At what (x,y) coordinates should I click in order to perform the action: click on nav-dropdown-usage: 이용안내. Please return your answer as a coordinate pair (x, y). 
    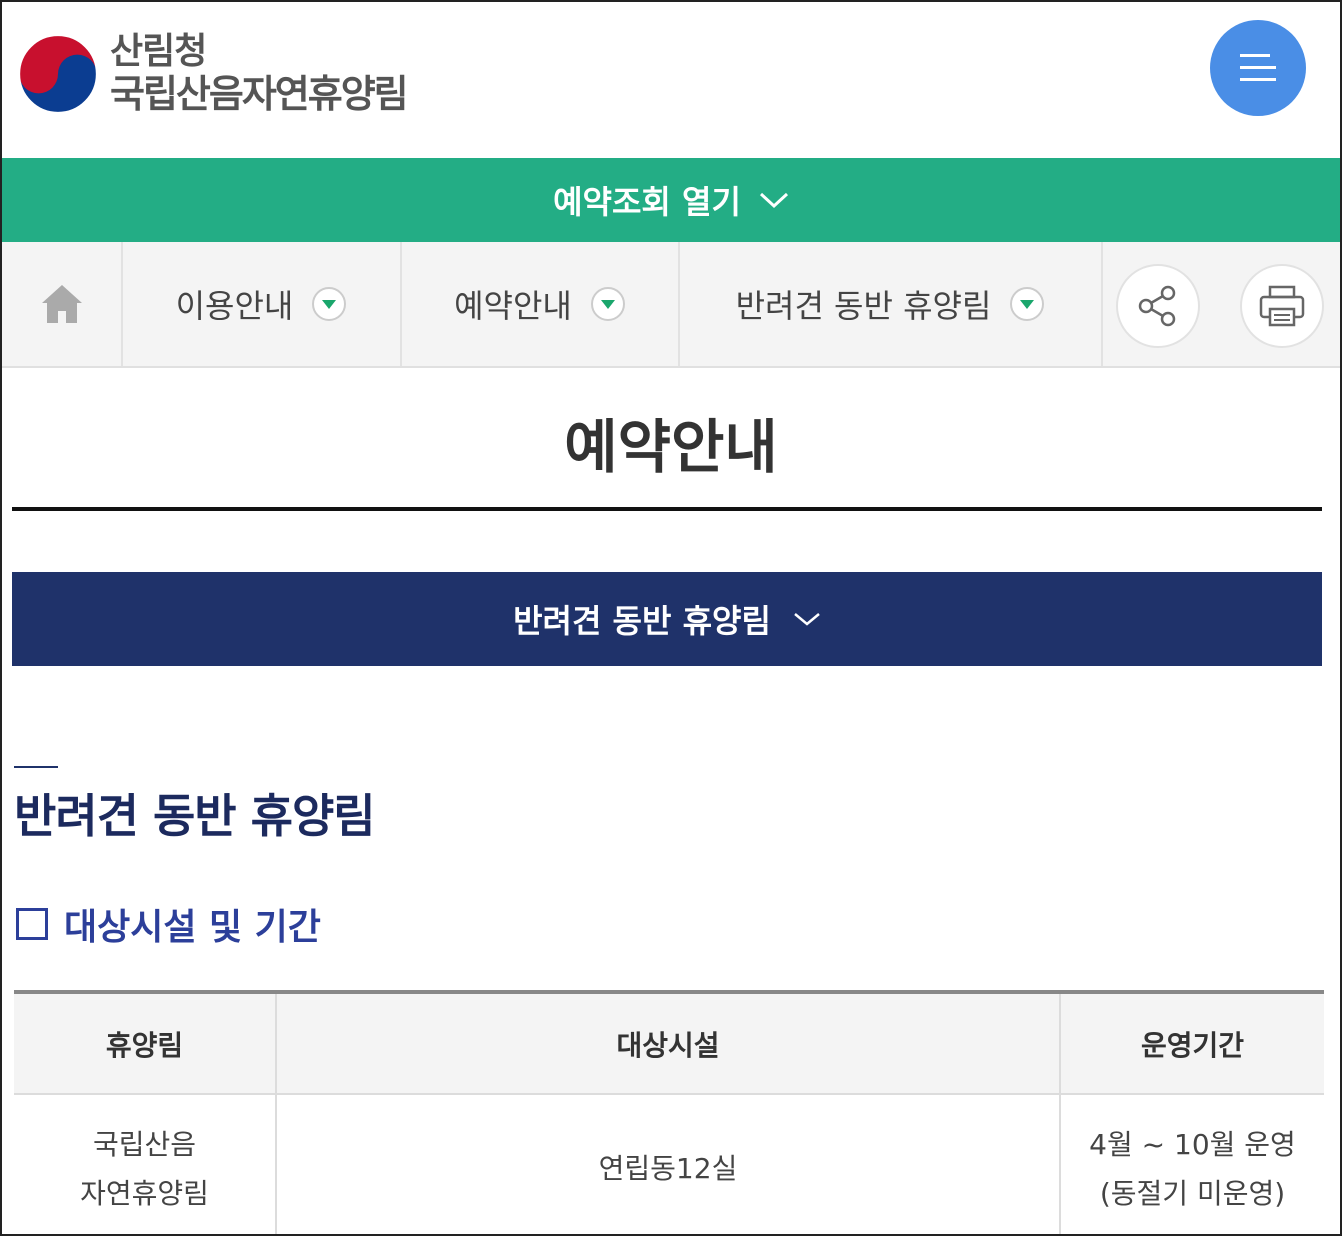
    Looking at the image, I should click on (262, 304).